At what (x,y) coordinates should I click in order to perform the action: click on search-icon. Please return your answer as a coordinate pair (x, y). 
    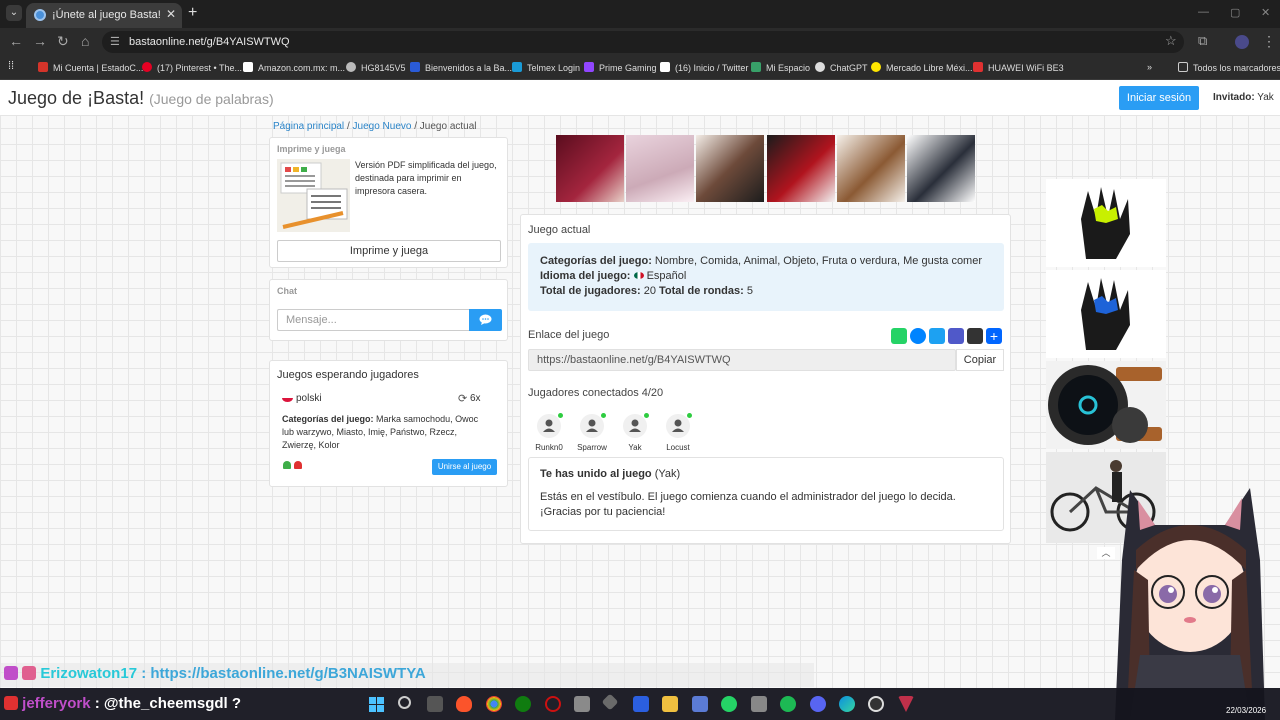
    Looking at the image, I should click on (404, 702).